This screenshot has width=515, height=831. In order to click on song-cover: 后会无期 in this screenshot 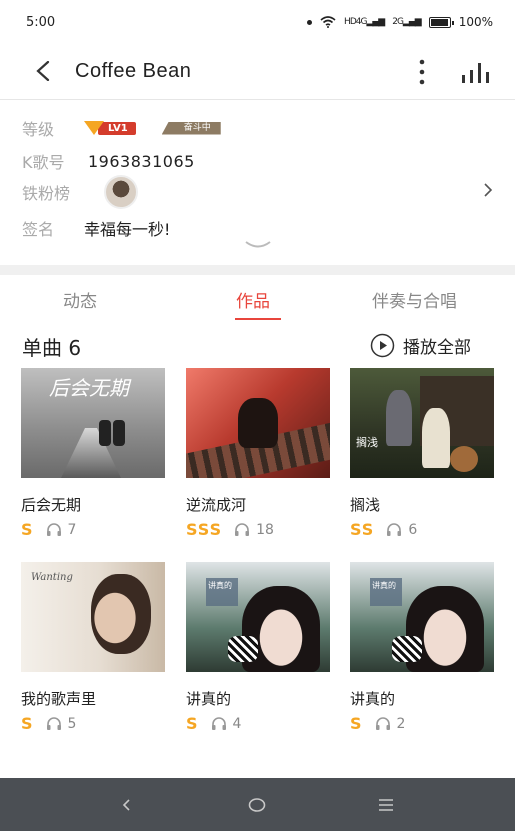, I will do `click(93, 423)`.